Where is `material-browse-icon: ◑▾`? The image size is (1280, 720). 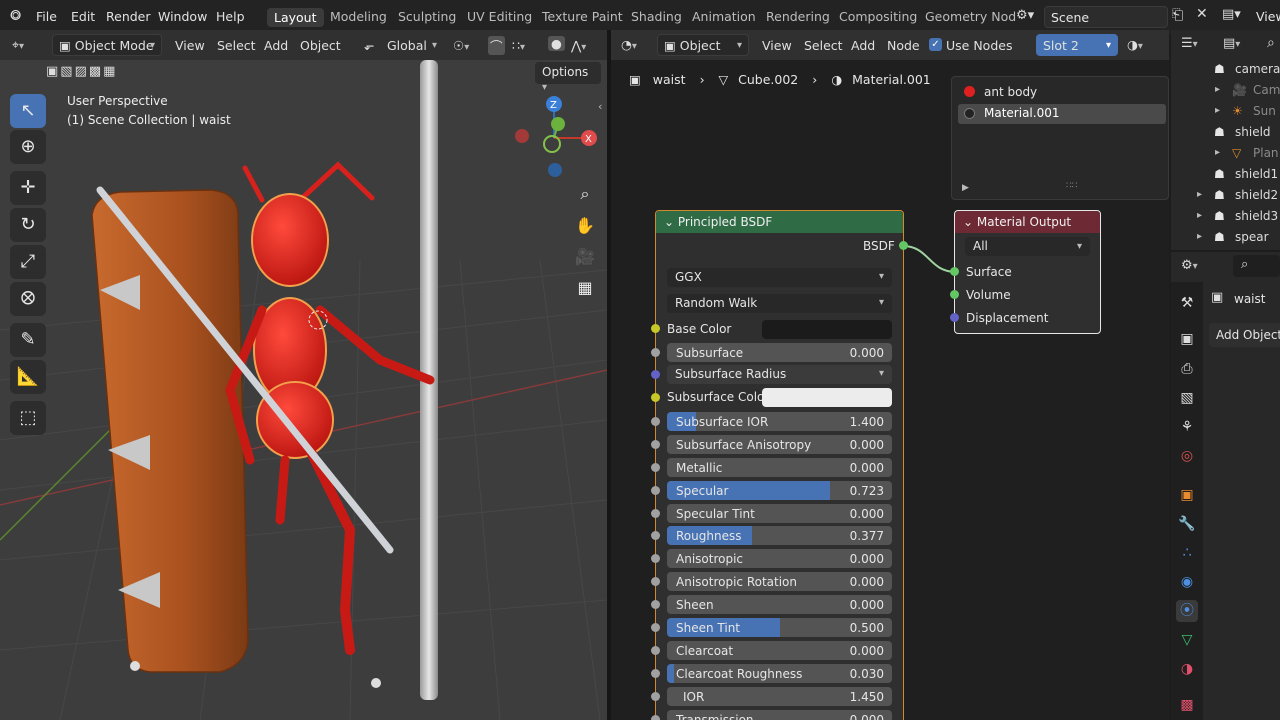
material-browse-icon: ◑▾ is located at coordinates (1135, 44).